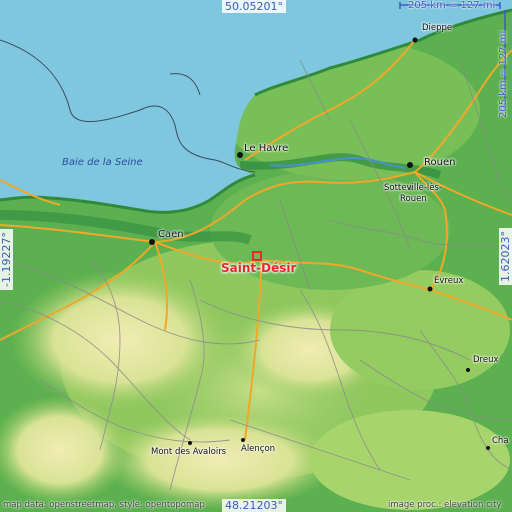 The image size is (512, 512). Describe the element at coordinates (259, 268) in the screenshot. I see `focus-place-label: Saint-Désir` at that location.